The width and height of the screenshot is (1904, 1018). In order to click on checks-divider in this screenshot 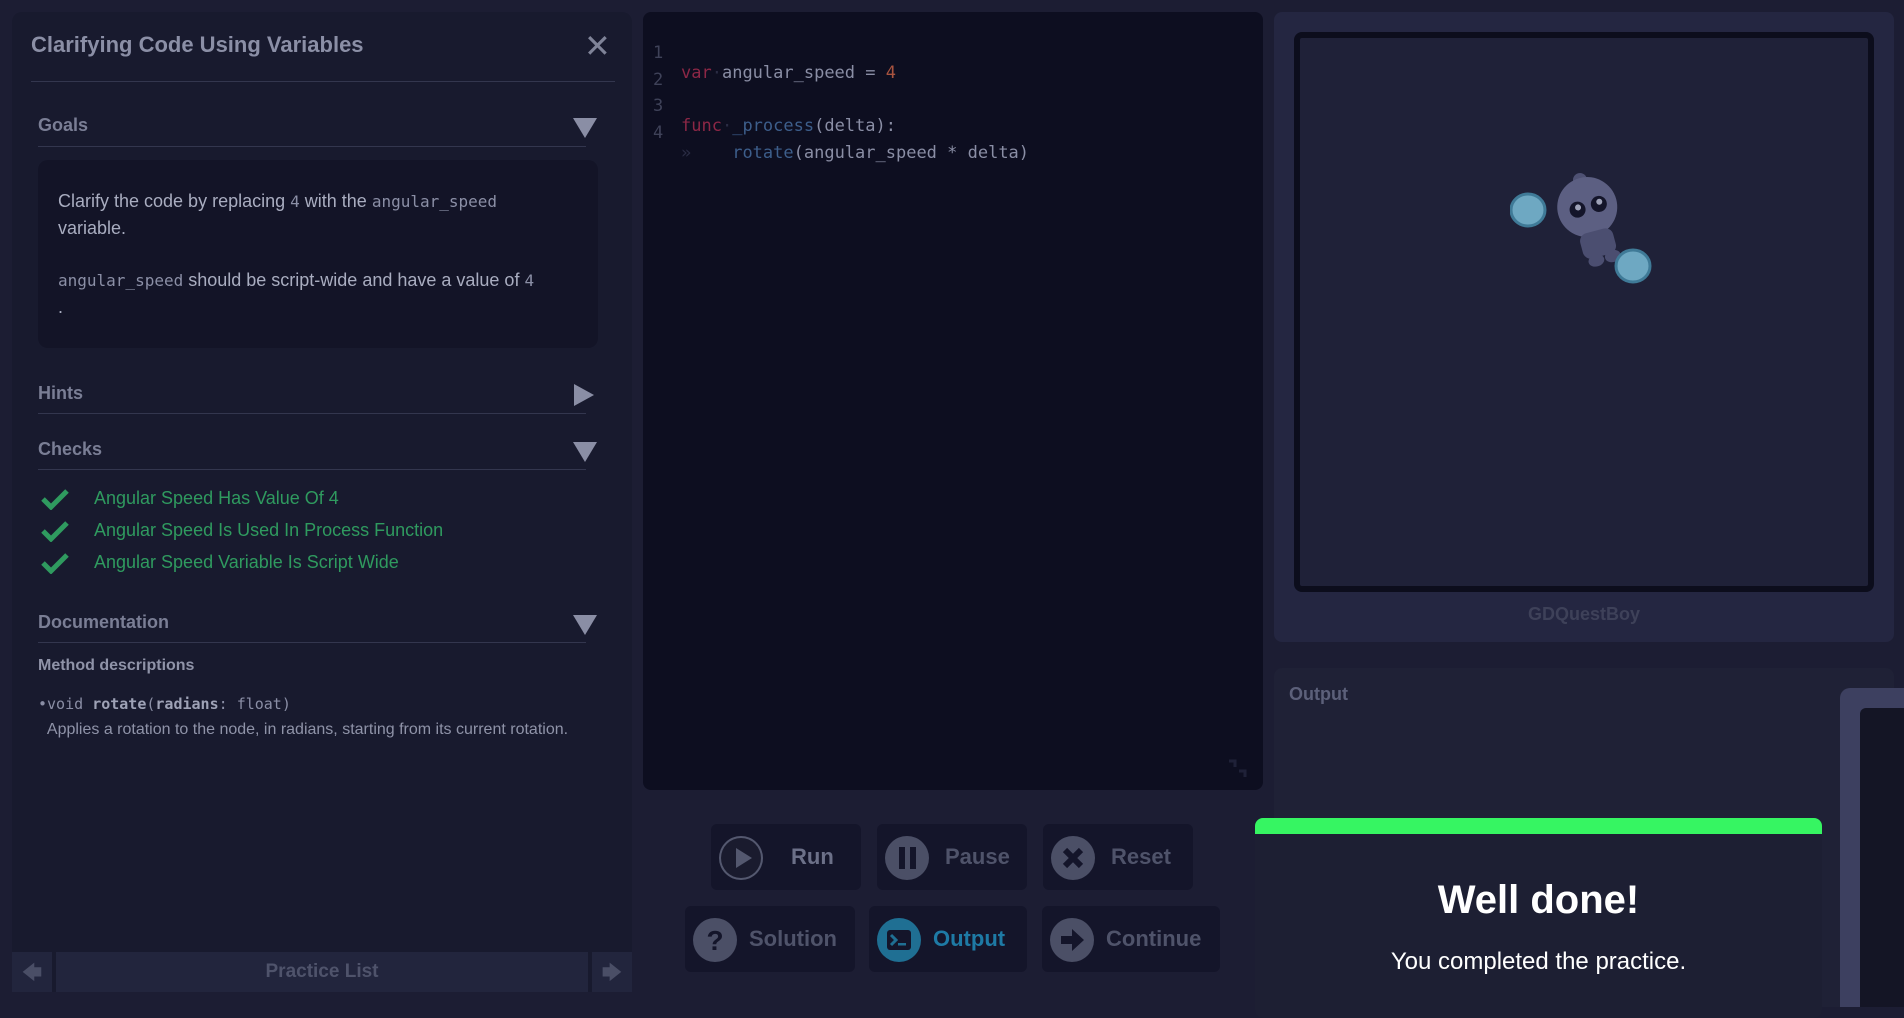, I will do `click(312, 469)`.